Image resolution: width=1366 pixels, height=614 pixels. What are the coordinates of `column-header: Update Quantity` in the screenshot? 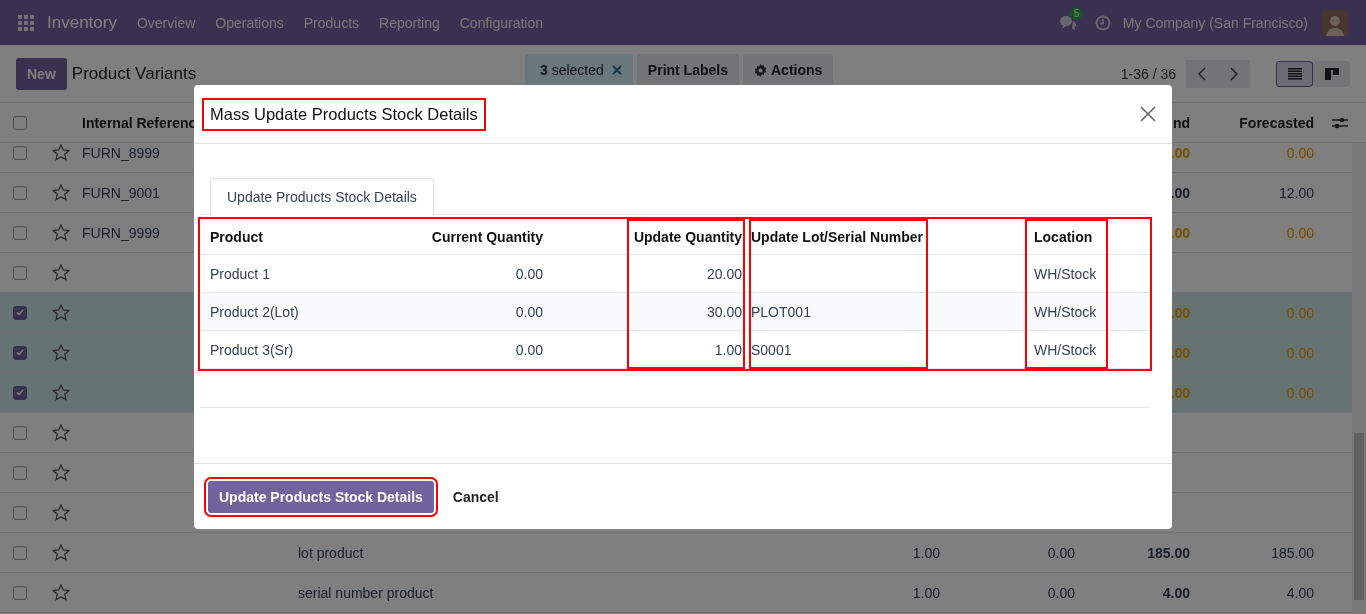 It's located at (687, 236).